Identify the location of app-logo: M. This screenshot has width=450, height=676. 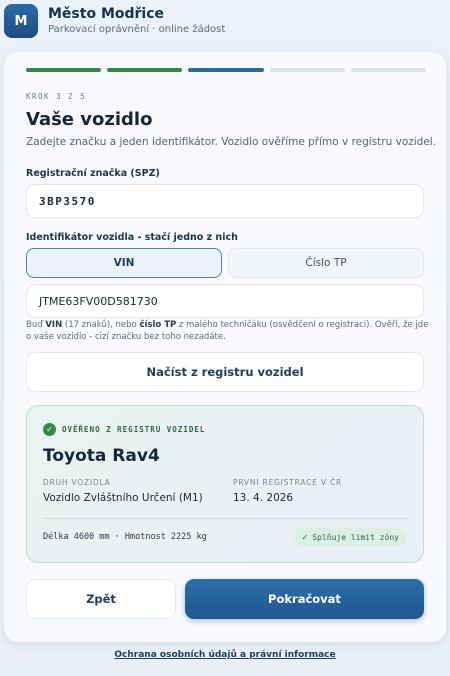
(21, 21).